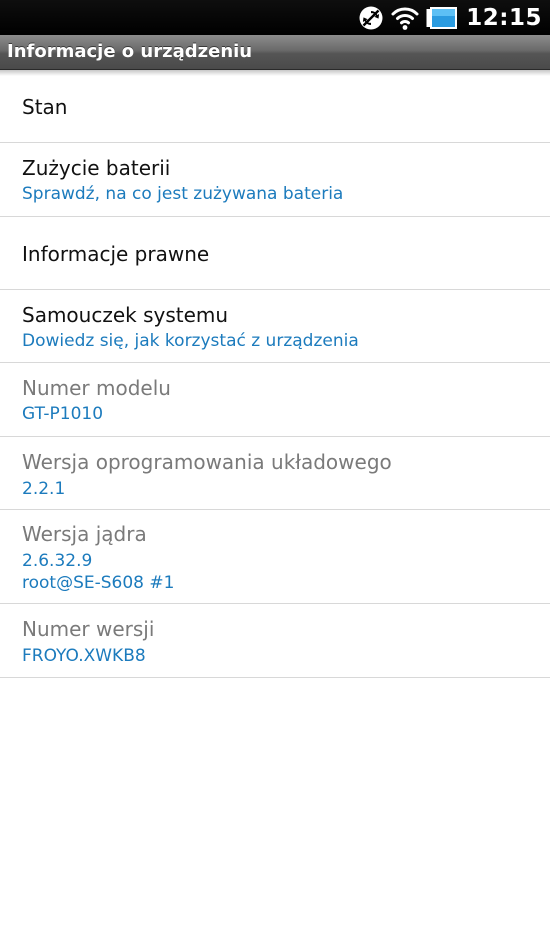 This screenshot has width=550, height=939. What do you see at coordinates (44, 489) in the screenshot?
I see `list-item-summary: 2.2.1` at bounding box center [44, 489].